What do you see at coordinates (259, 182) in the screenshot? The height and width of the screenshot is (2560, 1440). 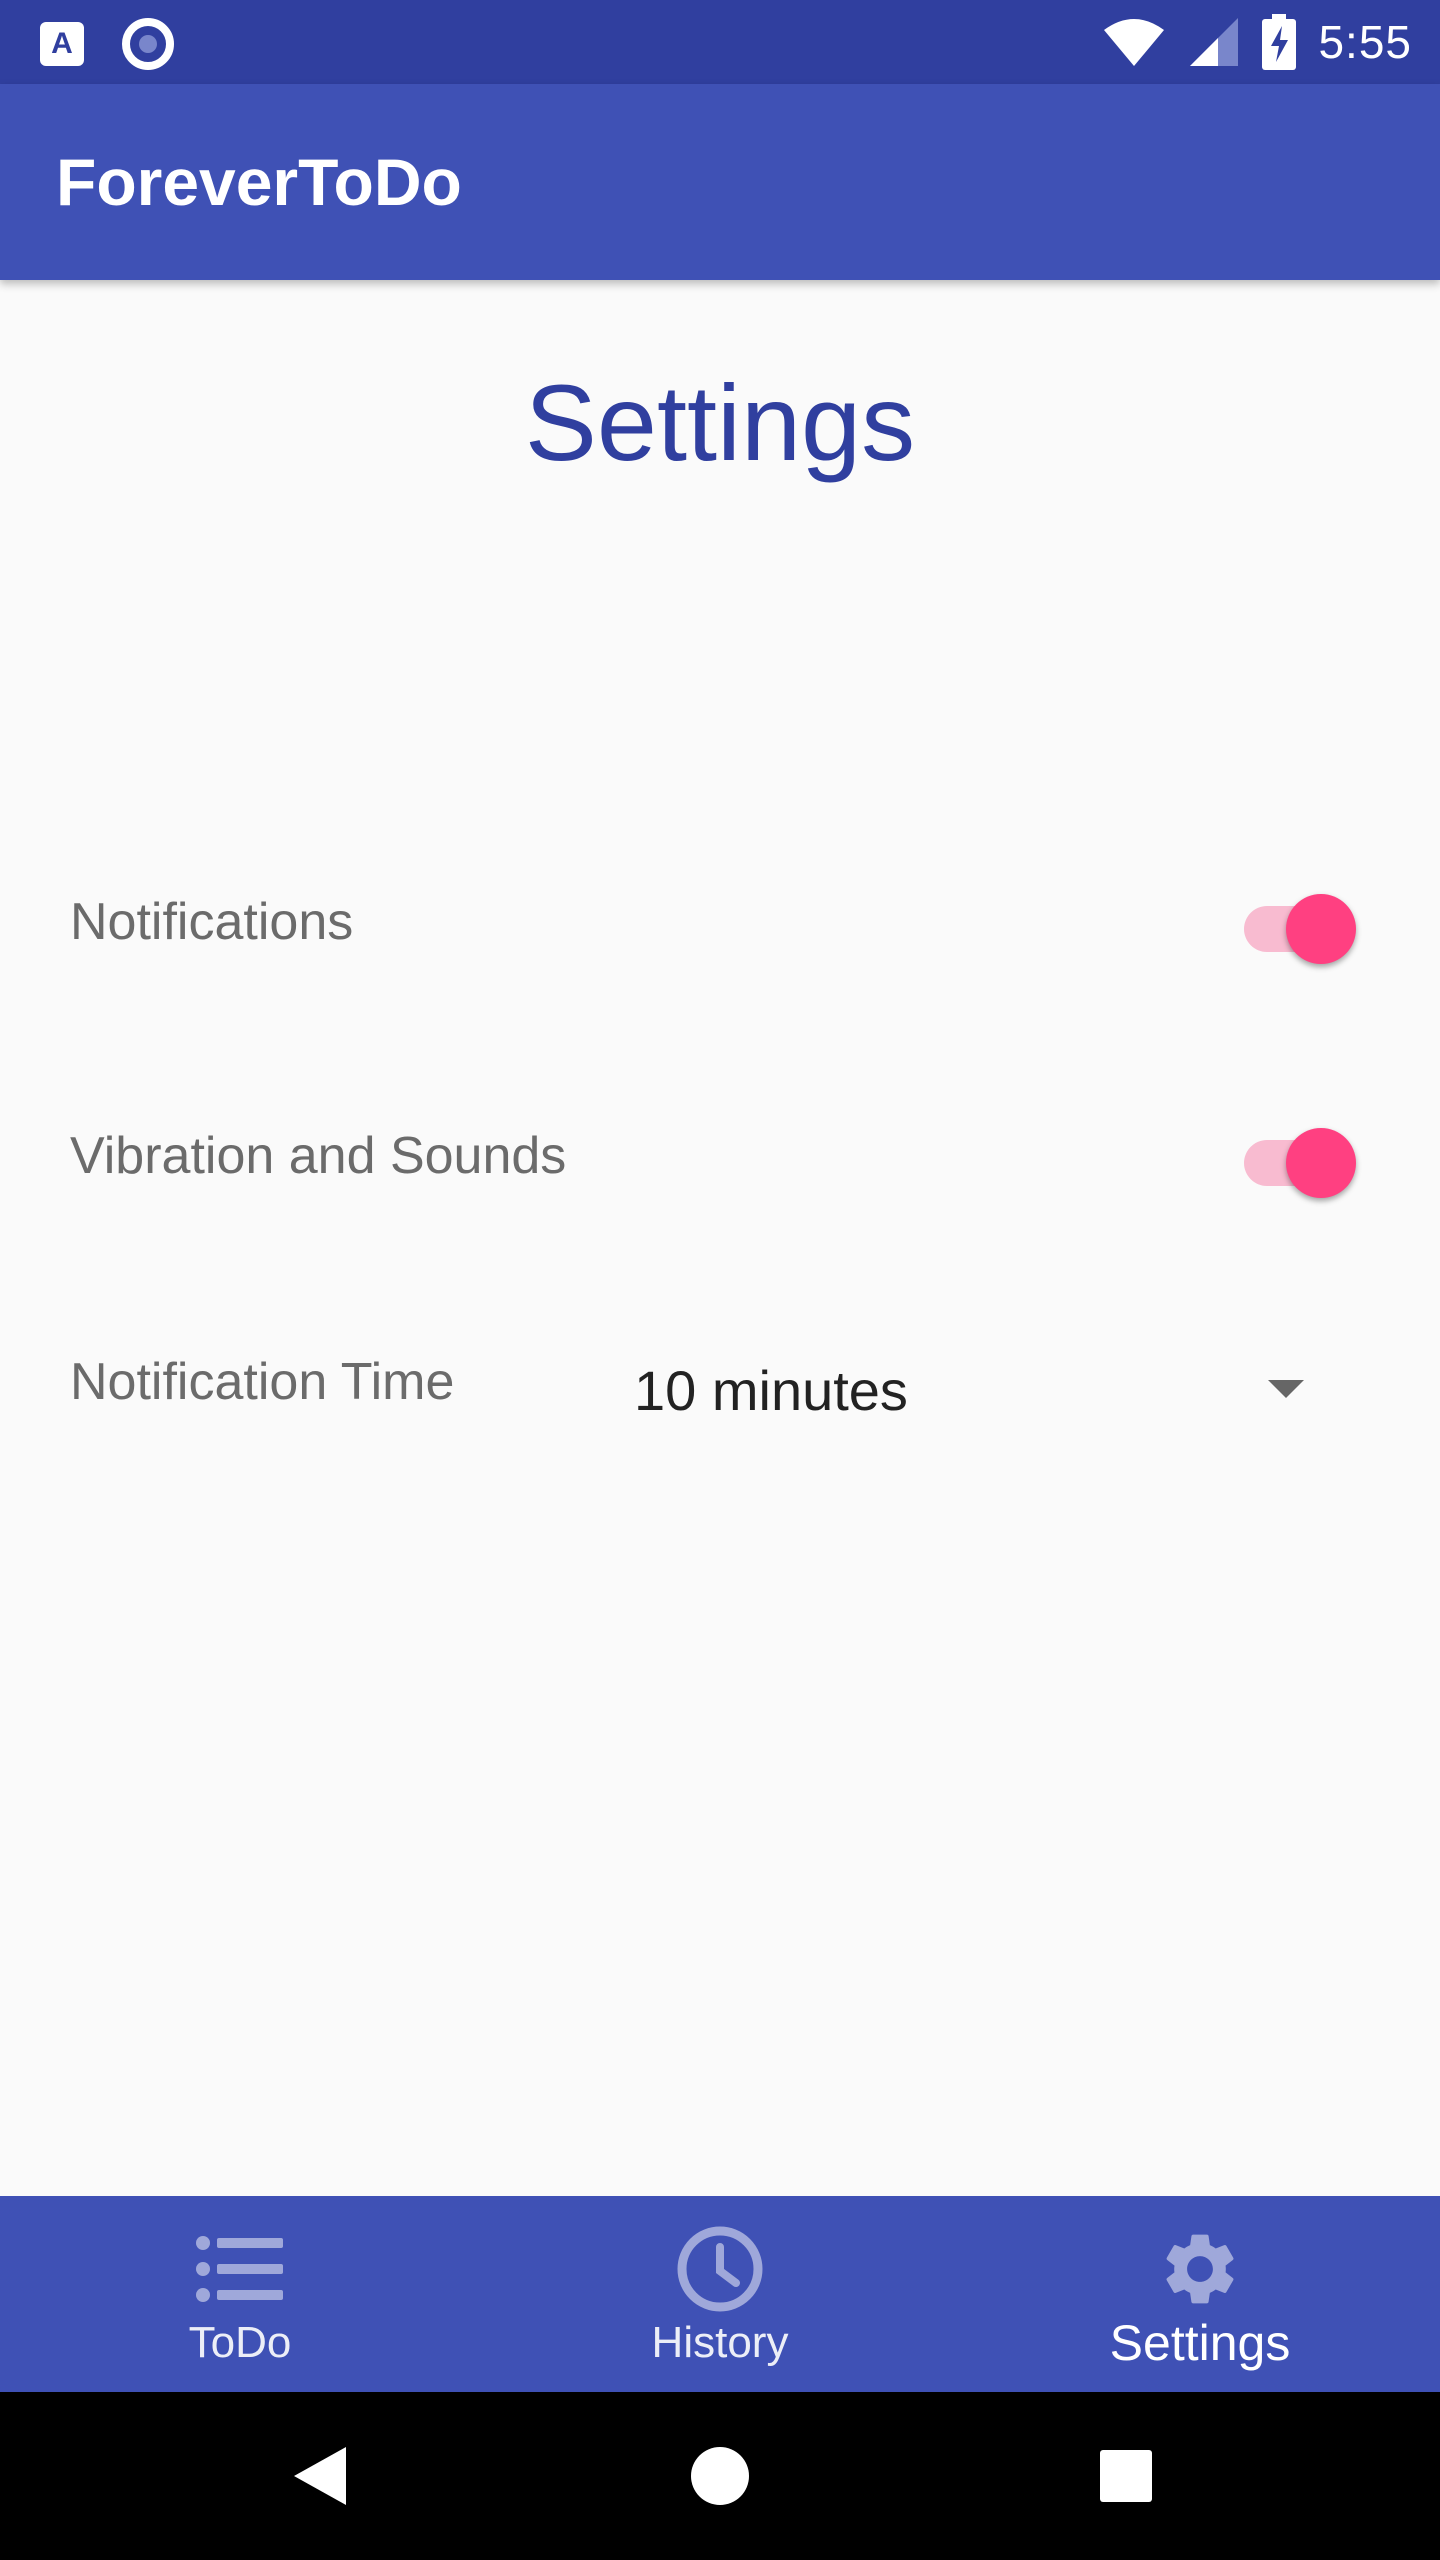 I see `app-title: ForeverToDo` at bounding box center [259, 182].